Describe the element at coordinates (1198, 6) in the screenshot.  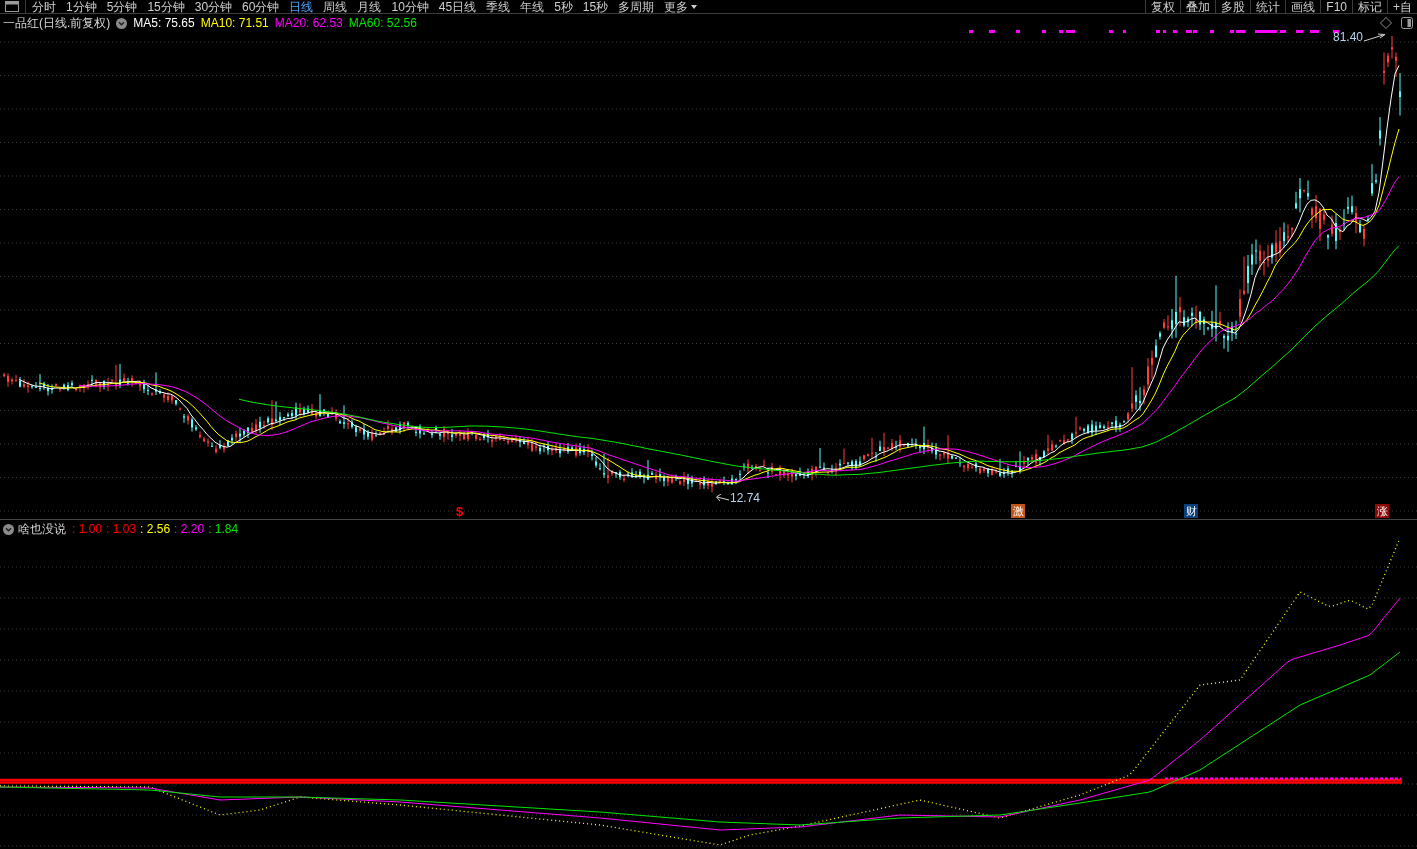
I see `tool-button: 叠加` at that location.